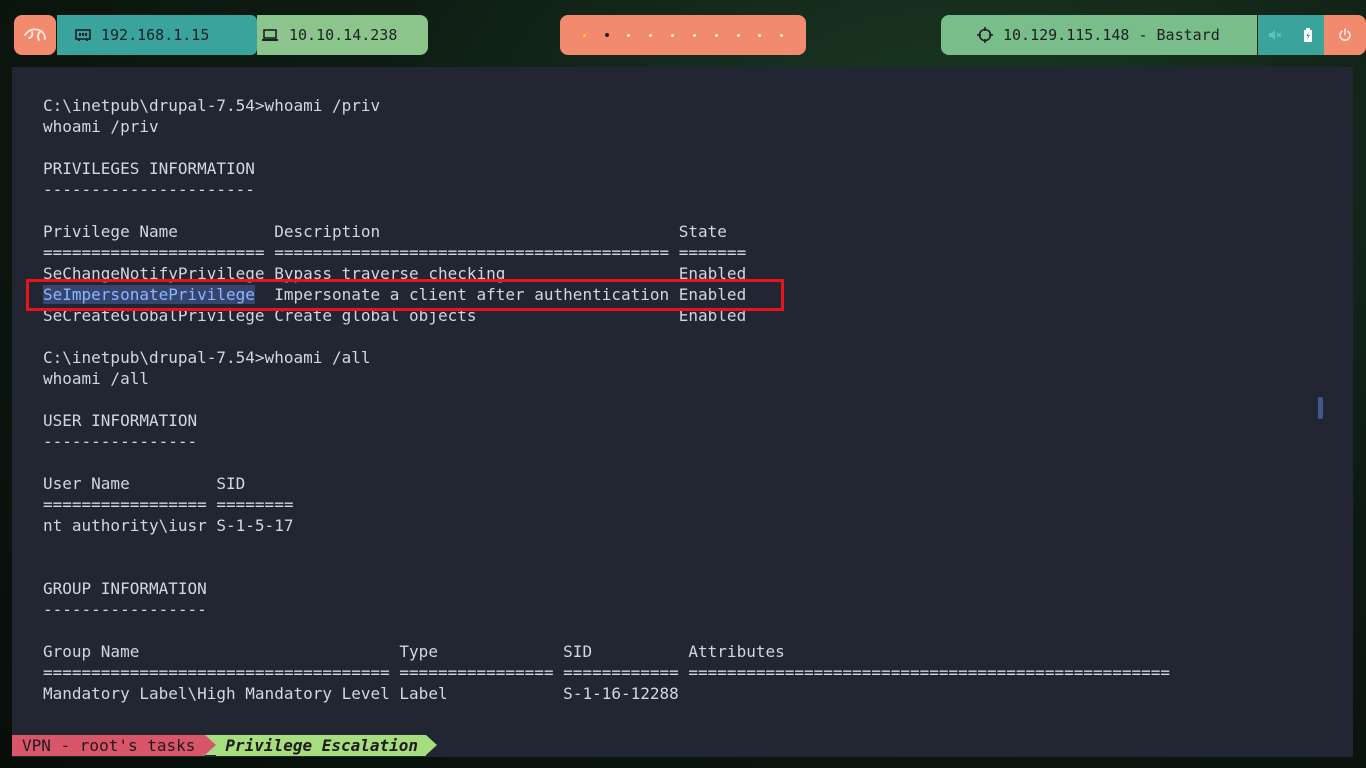 This screenshot has height=768, width=1366. What do you see at coordinates (405, 295) in the screenshot?
I see `highlight-annotation-box` at bounding box center [405, 295].